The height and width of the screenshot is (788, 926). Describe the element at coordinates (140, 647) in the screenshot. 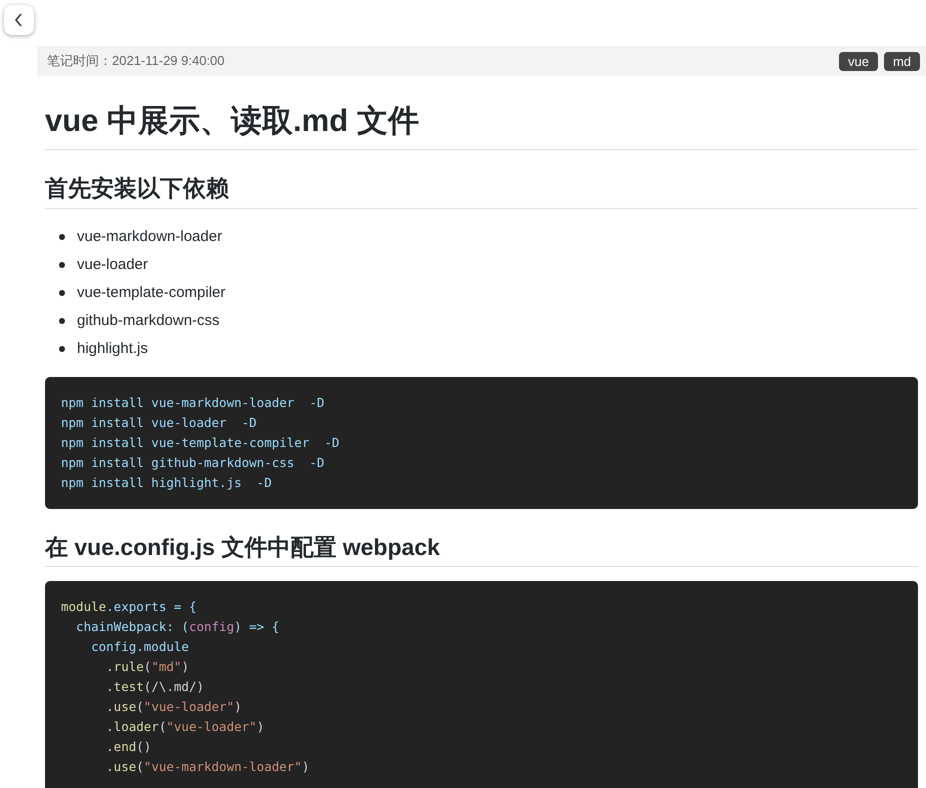

I see `code-line: config.module` at that location.